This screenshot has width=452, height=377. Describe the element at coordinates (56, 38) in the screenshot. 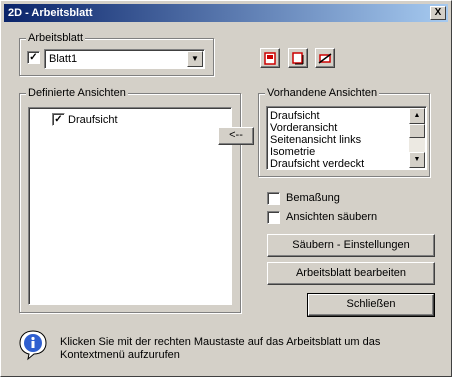

I see `arbeitsblatt-group-label: Arbeitsblatt` at that location.